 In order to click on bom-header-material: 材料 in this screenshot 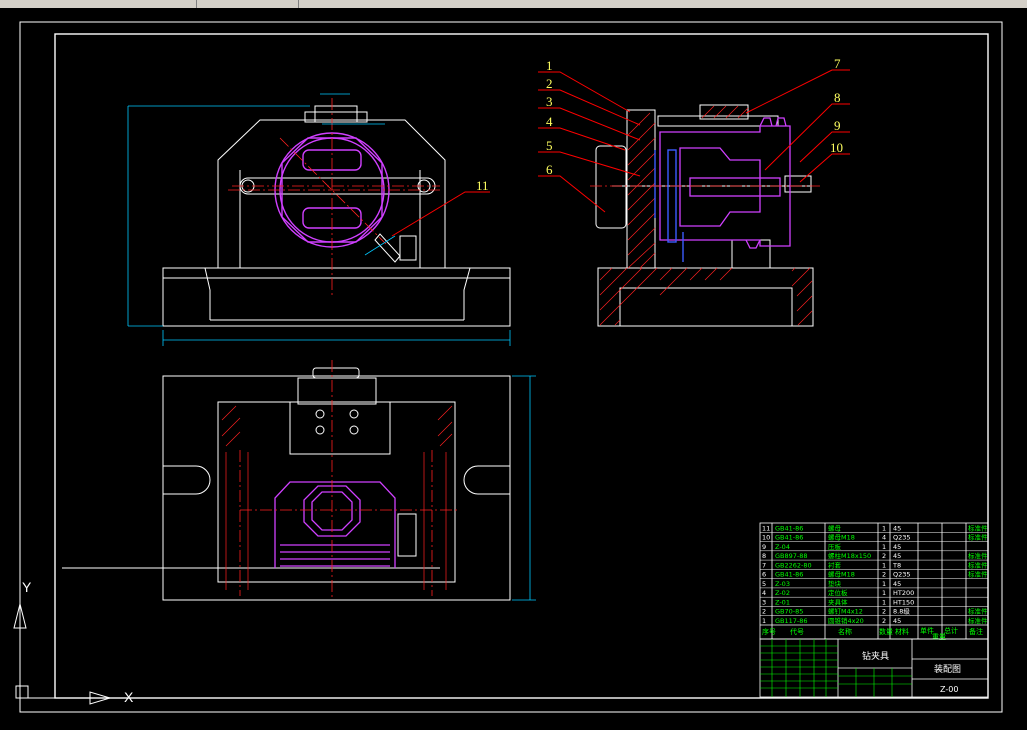, I will do `click(902, 631)`.